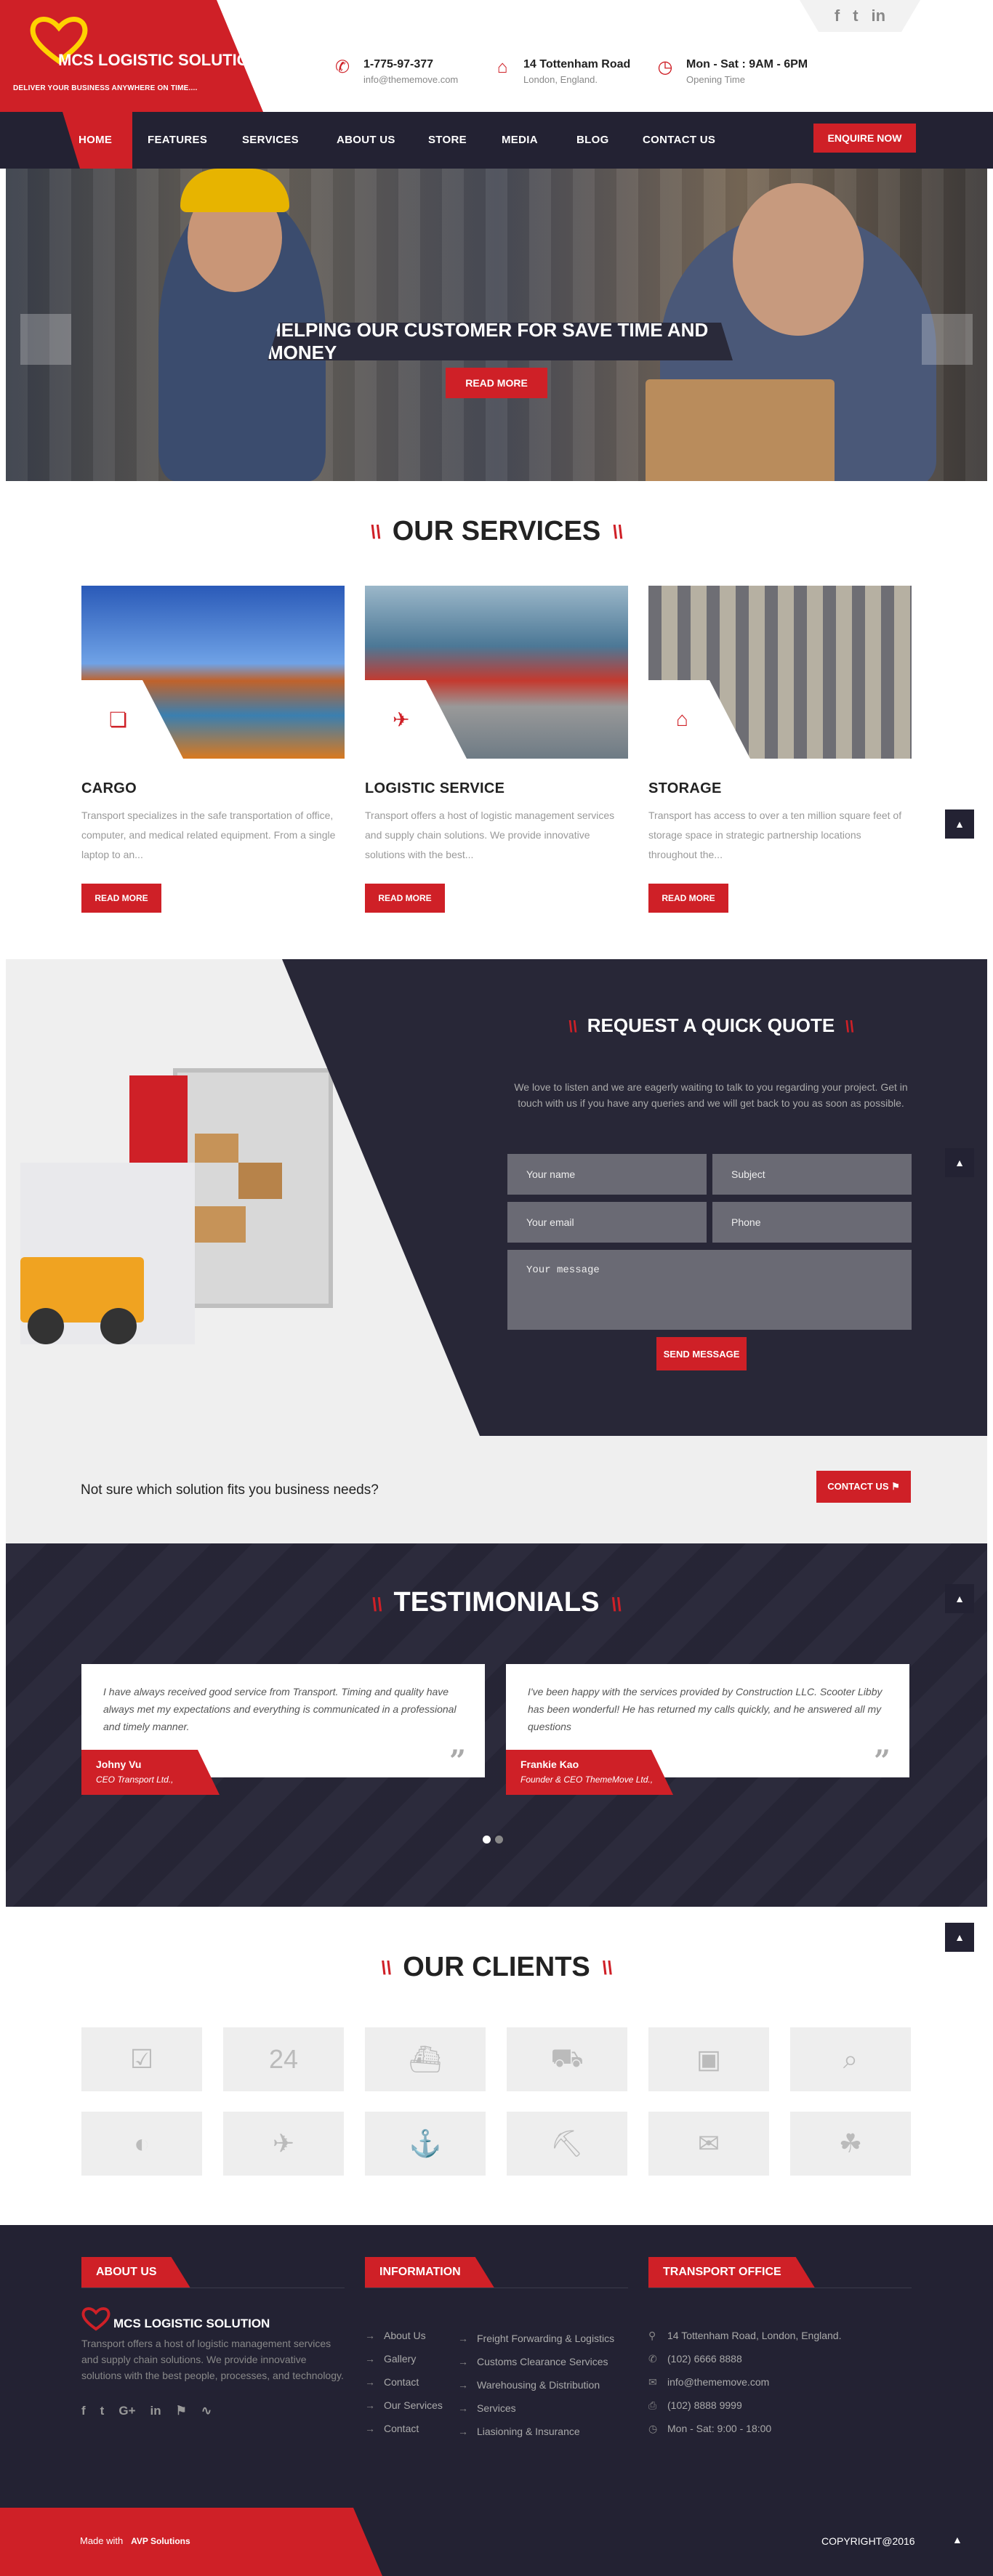 Image resolution: width=993 pixels, height=2576 pixels. Describe the element at coordinates (577, 64) in the screenshot. I see `address-line: 14 Tottenham Road` at that location.